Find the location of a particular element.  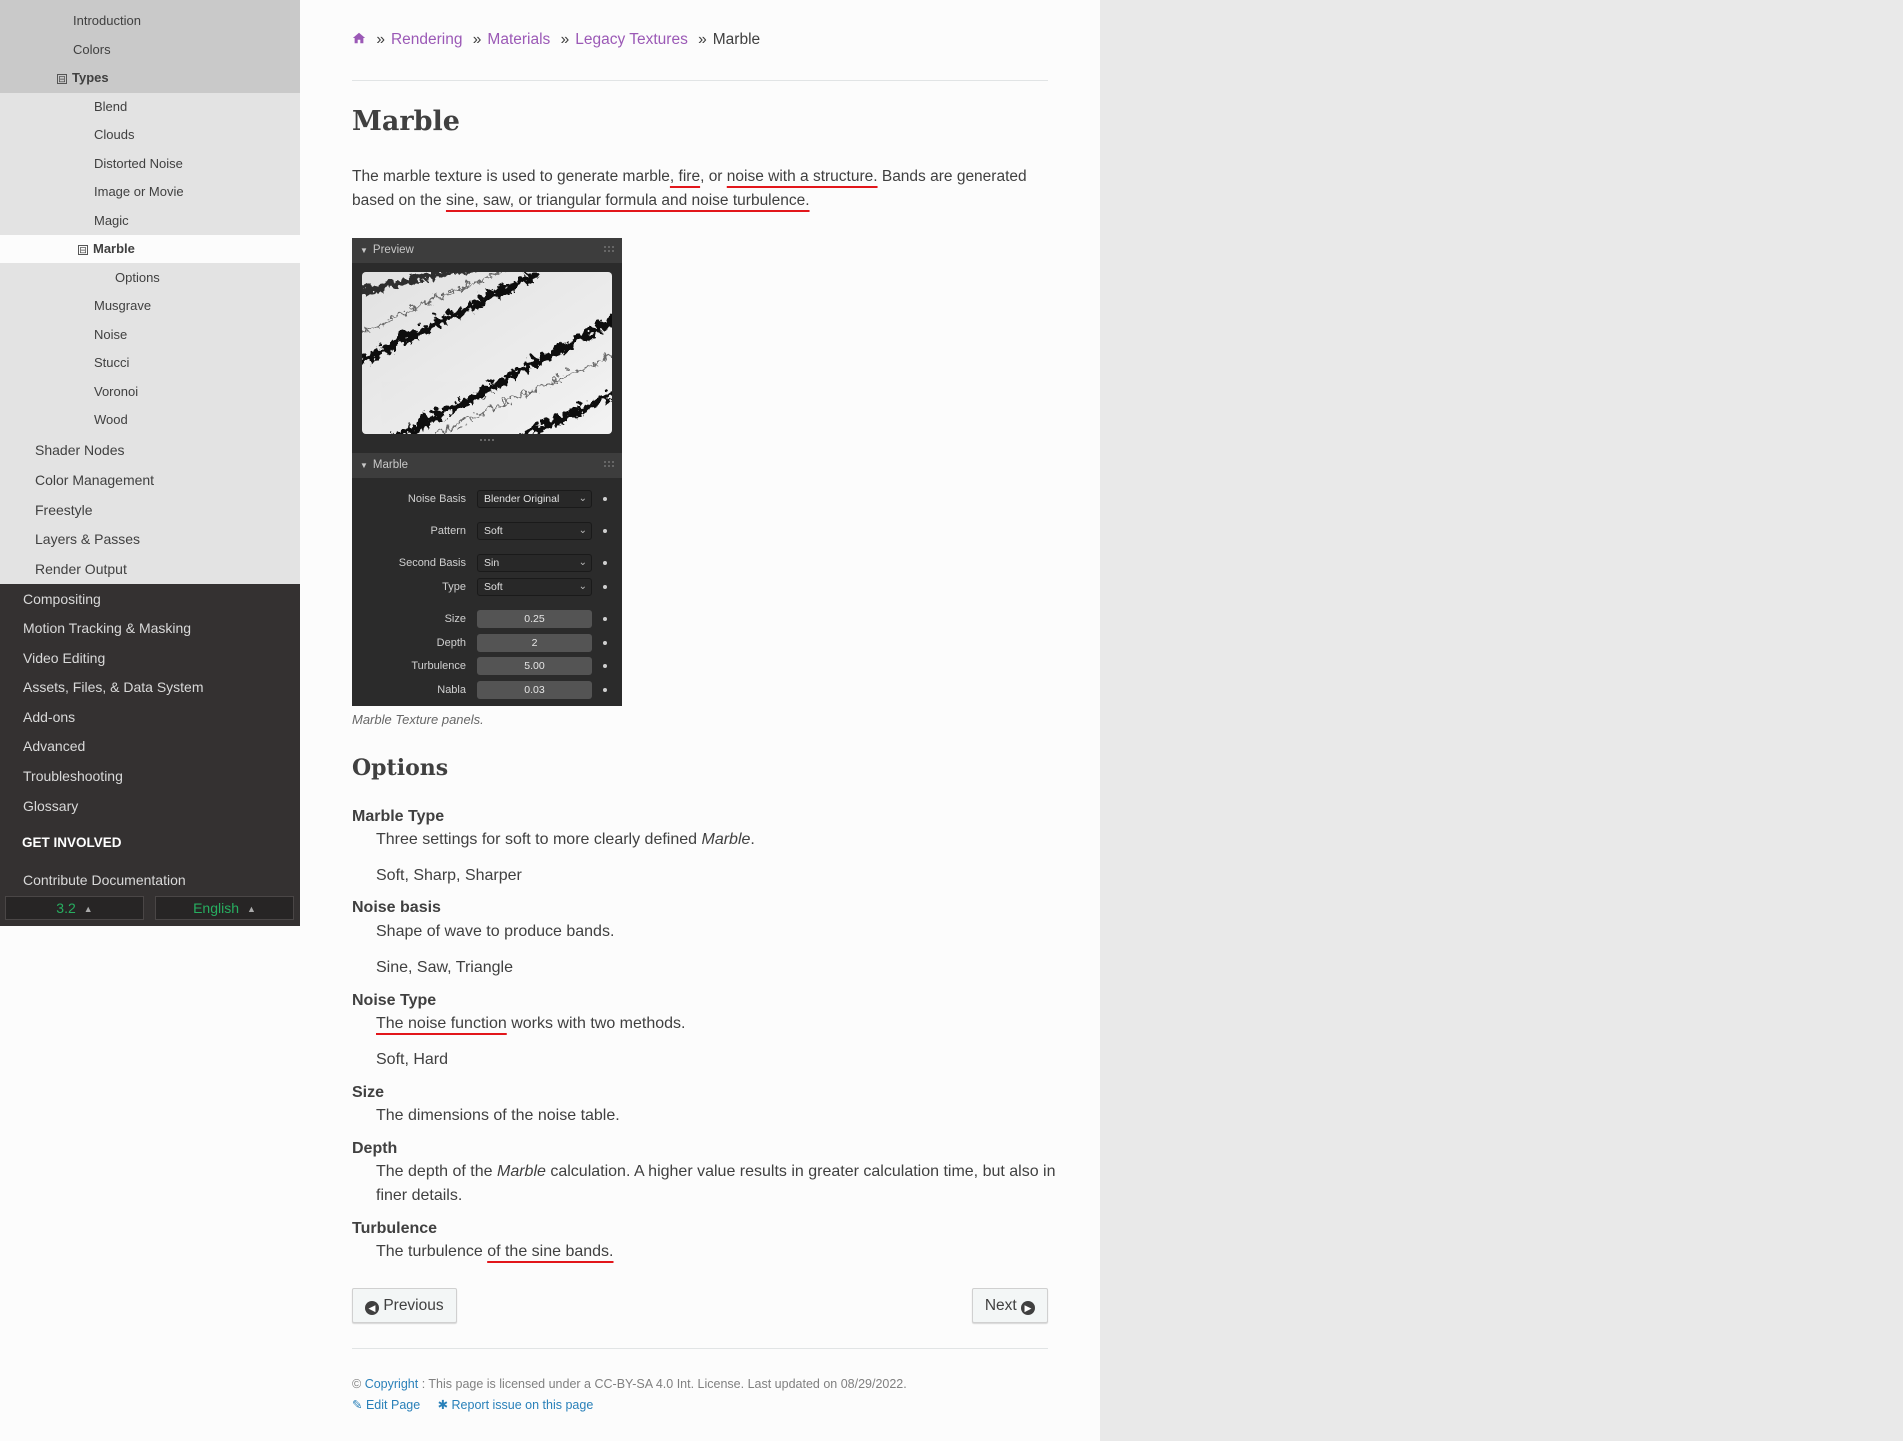

sidebar-item-video-editing: Video Editing is located at coordinates (150, 658).